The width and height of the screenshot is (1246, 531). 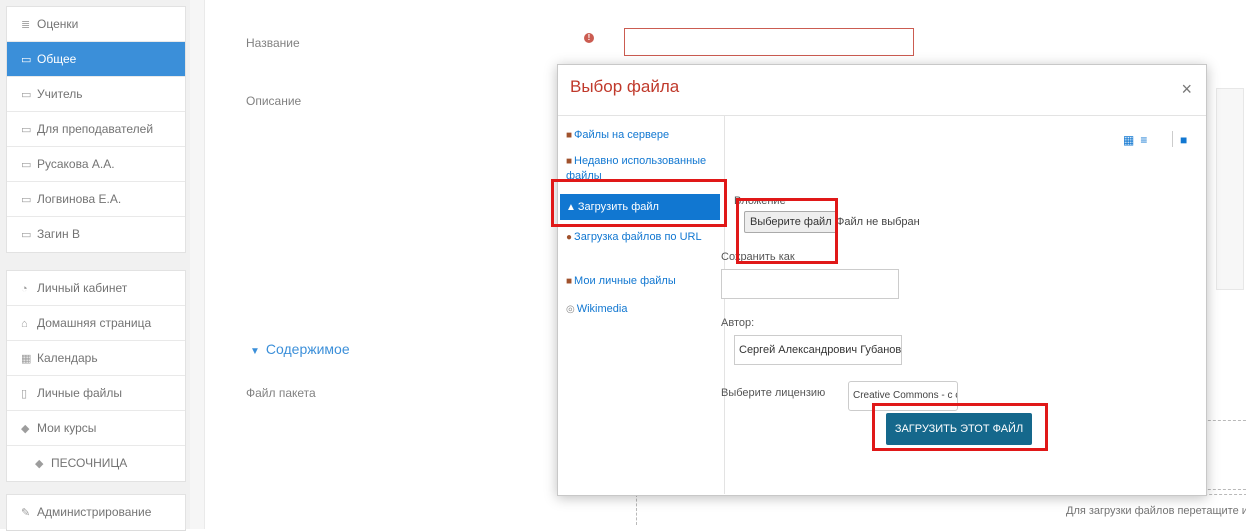 What do you see at coordinates (1172, 139) in the screenshot?
I see `view-separator` at bounding box center [1172, 139].